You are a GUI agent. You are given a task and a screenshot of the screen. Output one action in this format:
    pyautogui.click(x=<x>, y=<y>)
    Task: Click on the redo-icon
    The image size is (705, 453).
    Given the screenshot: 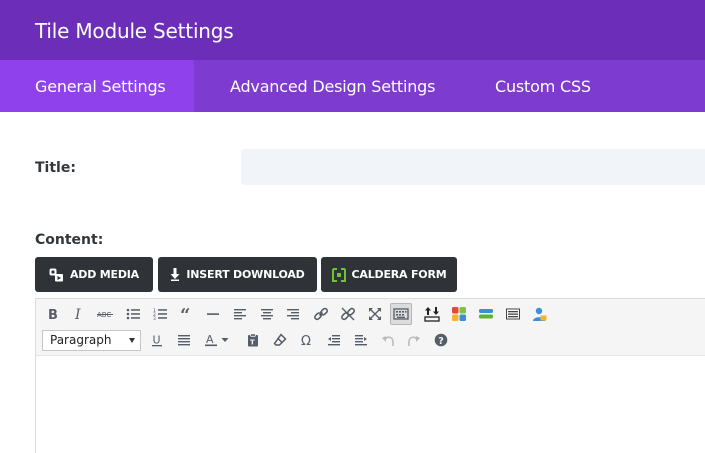 What is the action you would take?
    pyautogui.click(x=414, y=340)
    